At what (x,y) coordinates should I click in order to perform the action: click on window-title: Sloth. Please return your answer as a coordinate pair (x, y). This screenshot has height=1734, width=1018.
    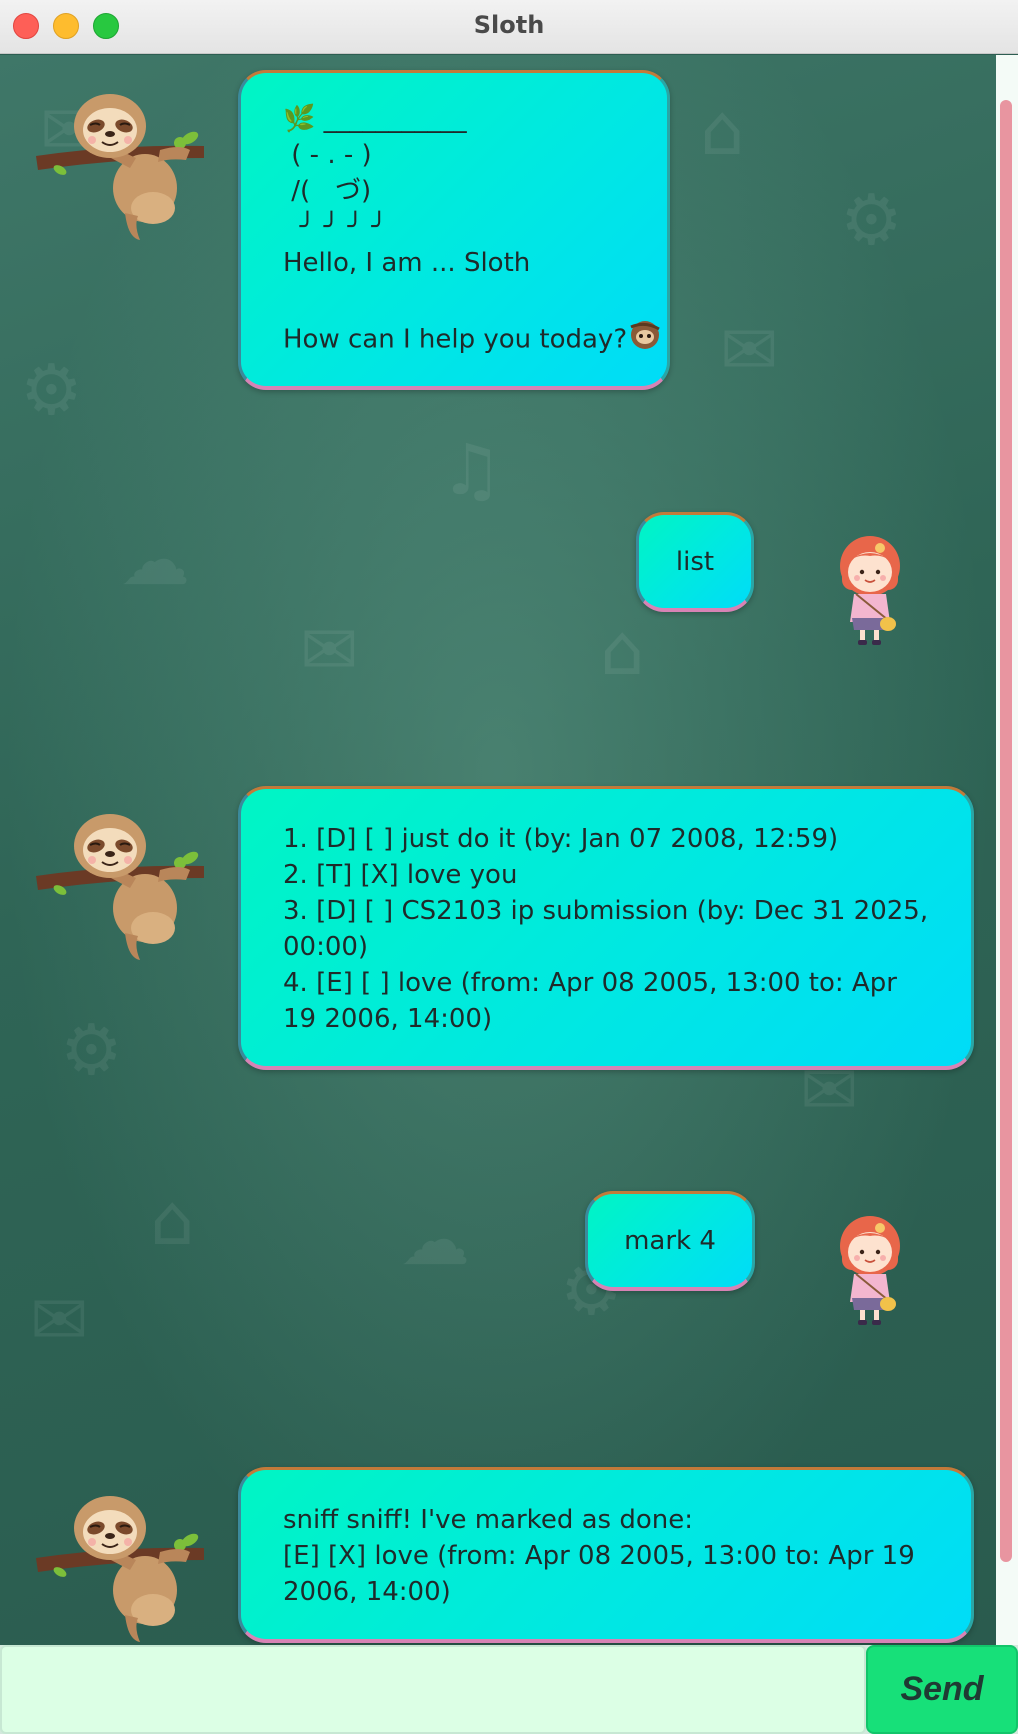
    Looking at the image, I should click on (509, 25).